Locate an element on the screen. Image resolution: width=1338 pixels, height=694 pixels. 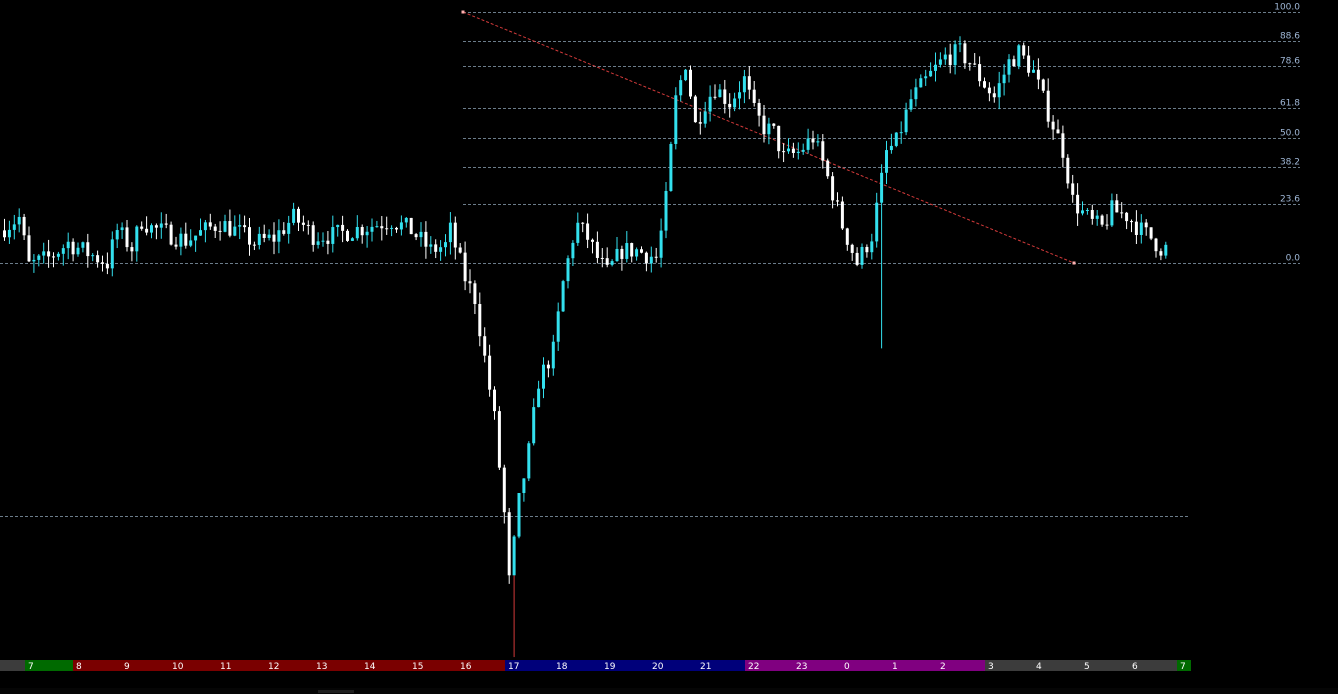
time-axis-label: 11 is located at coordinates (225, 667).